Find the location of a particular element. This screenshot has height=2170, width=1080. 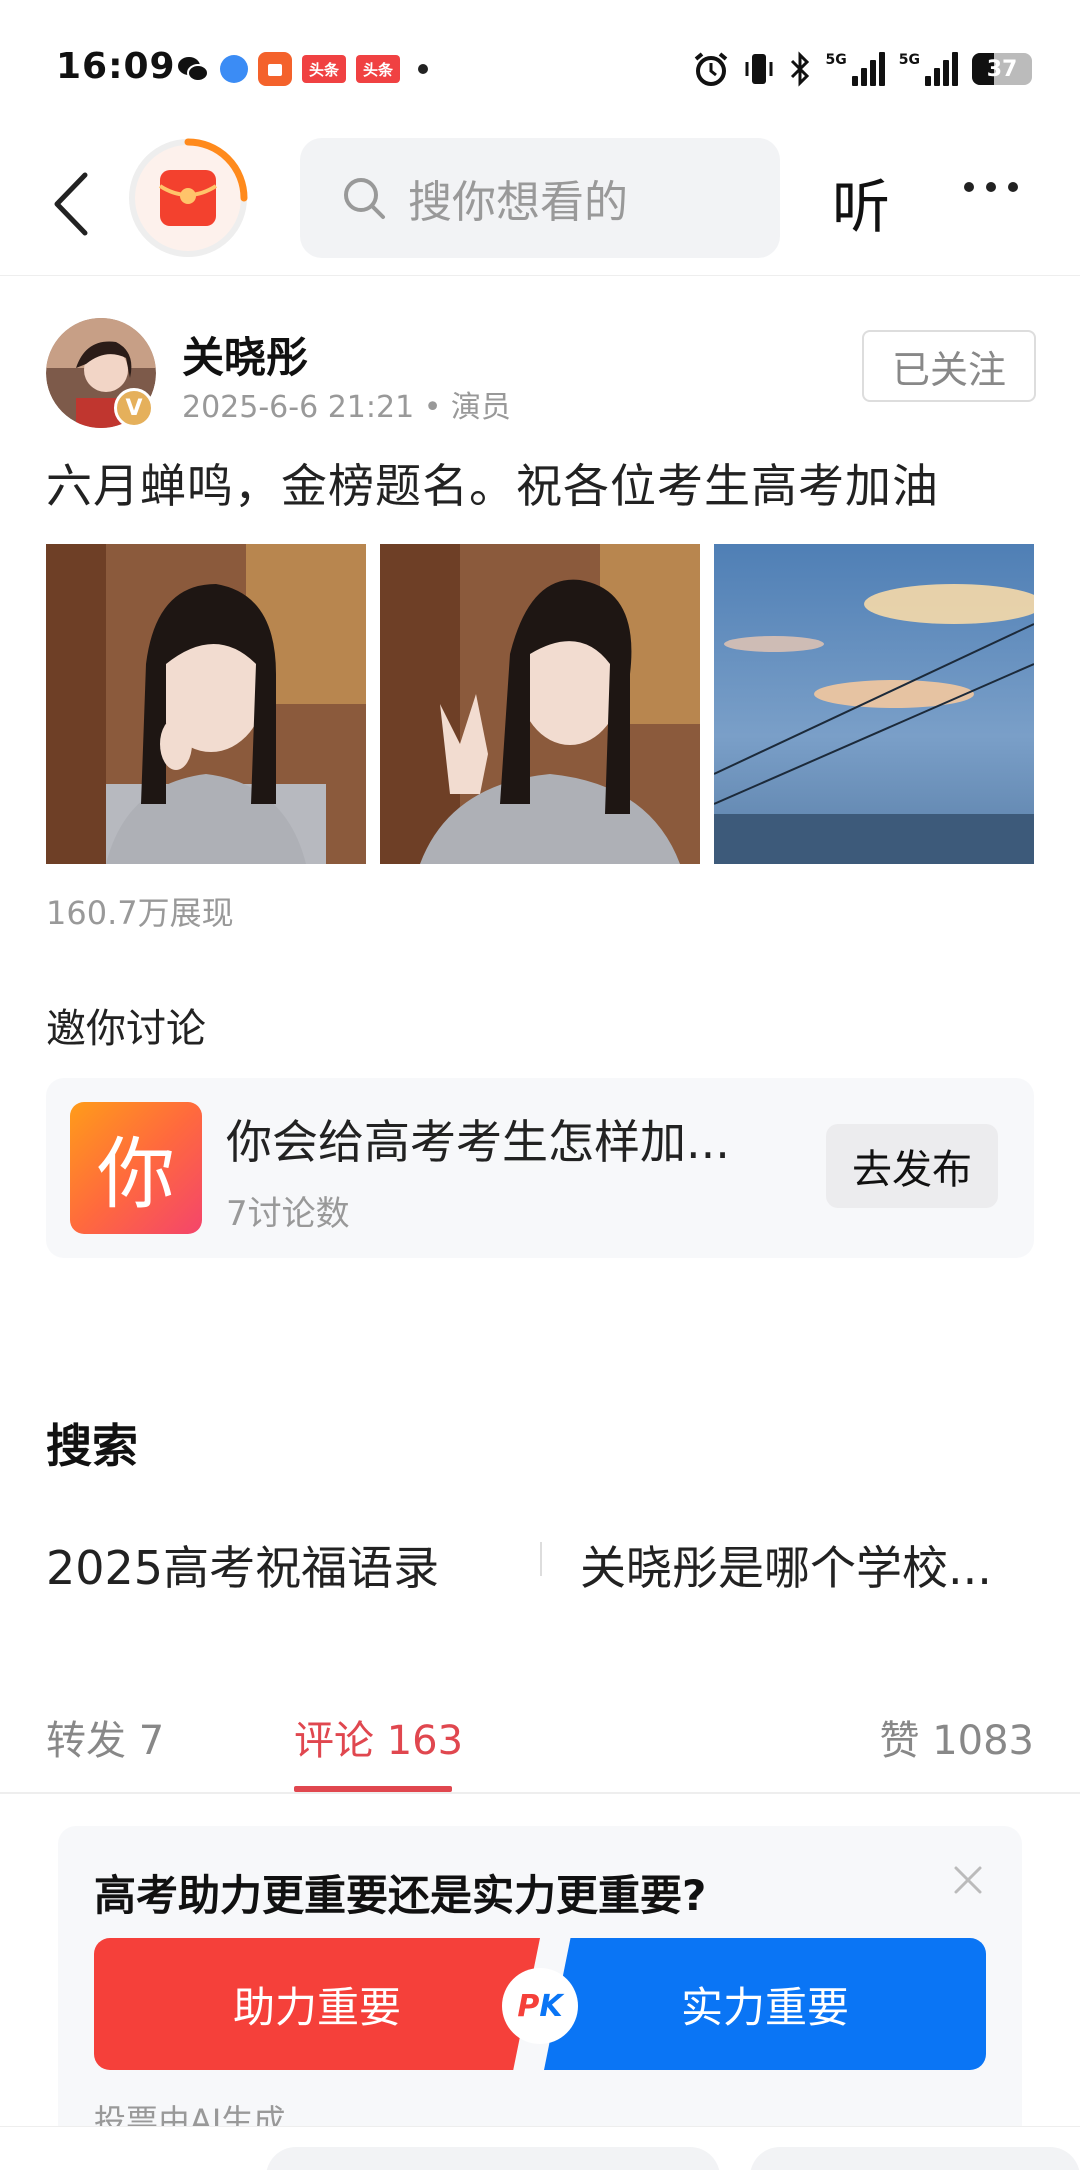

back-arrow-icon is located at coordinates (71, 204).